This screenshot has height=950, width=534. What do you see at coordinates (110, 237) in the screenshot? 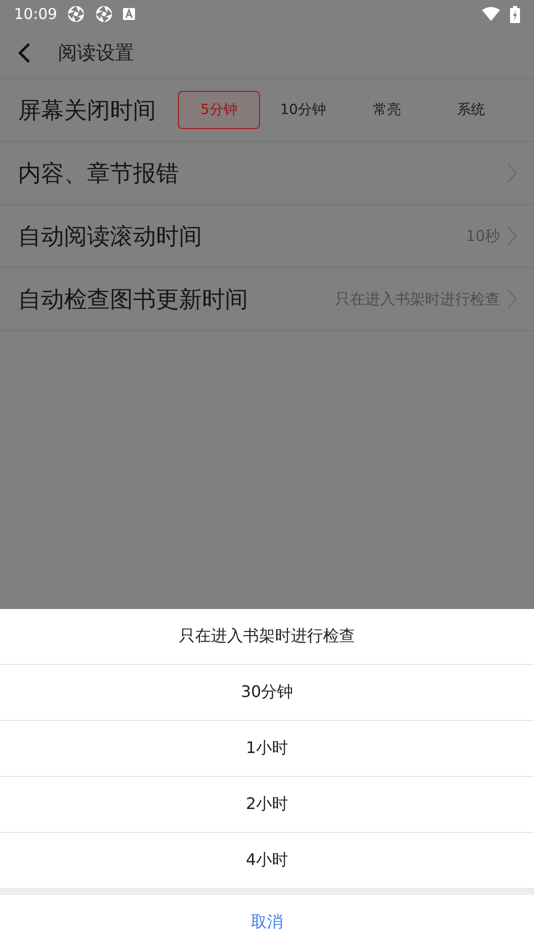
I see `setting-label: 自动阅读滚动时间` at bounding box center [110, 237].